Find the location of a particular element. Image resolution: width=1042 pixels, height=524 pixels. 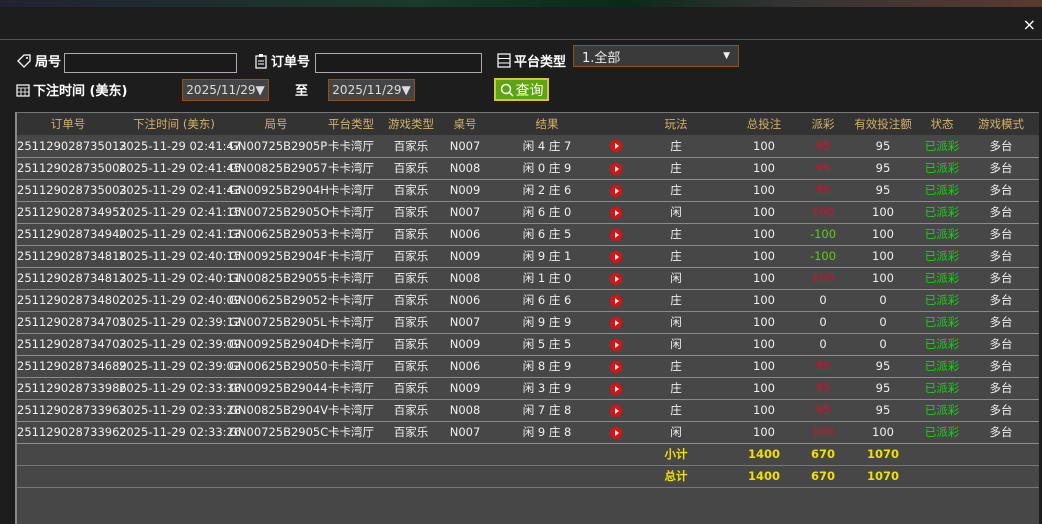

round-input is located at coordinates (150, 63).